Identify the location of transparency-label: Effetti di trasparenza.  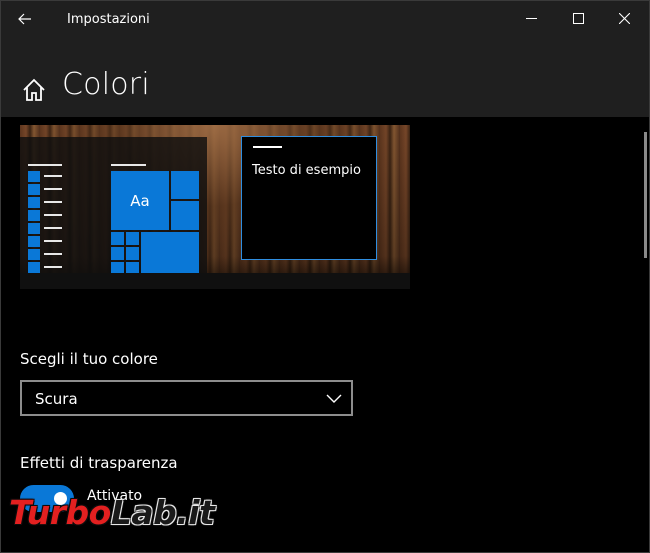
(99, 463).